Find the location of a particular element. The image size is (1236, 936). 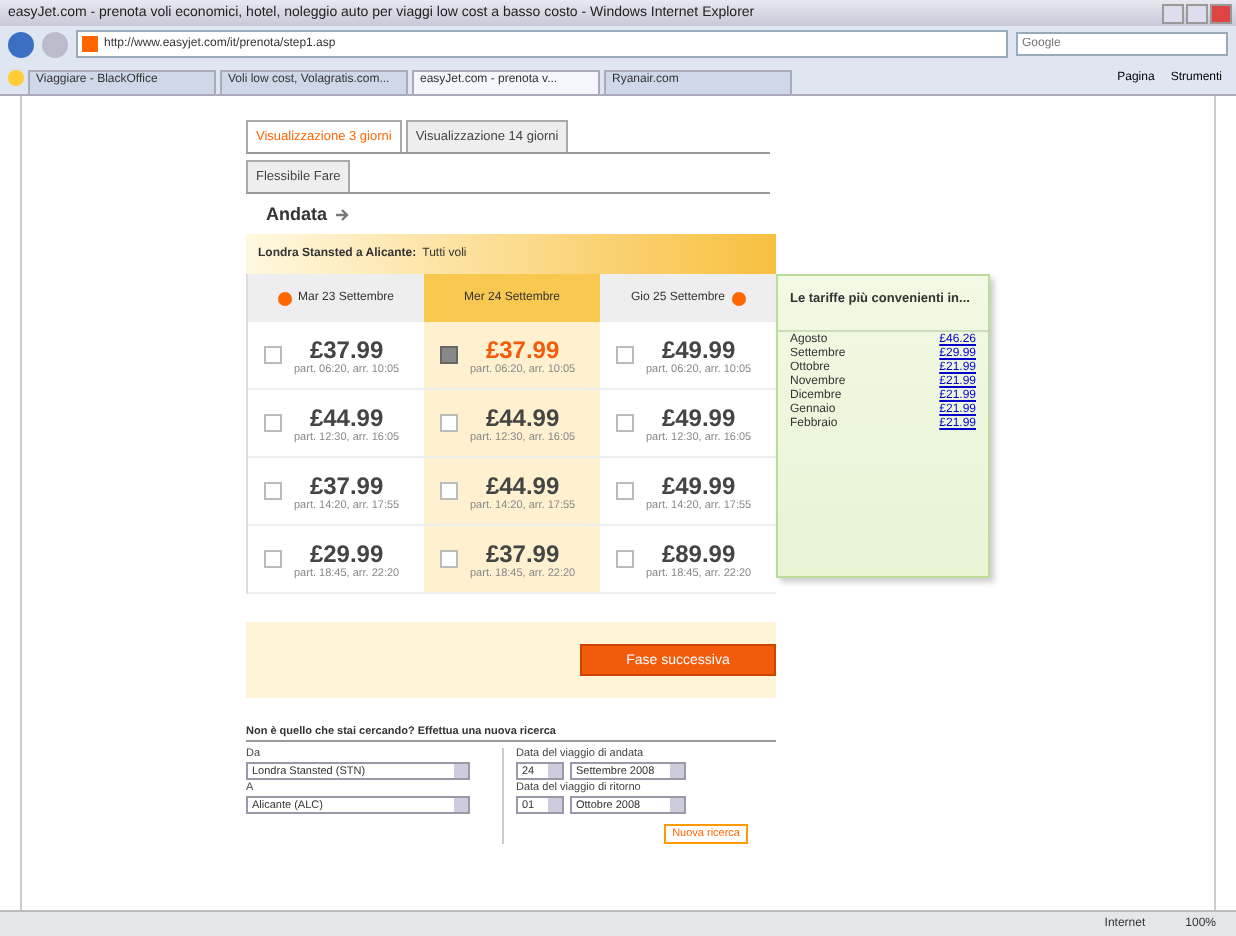

direction-heading: Andata is located at coordinates (297, 214).